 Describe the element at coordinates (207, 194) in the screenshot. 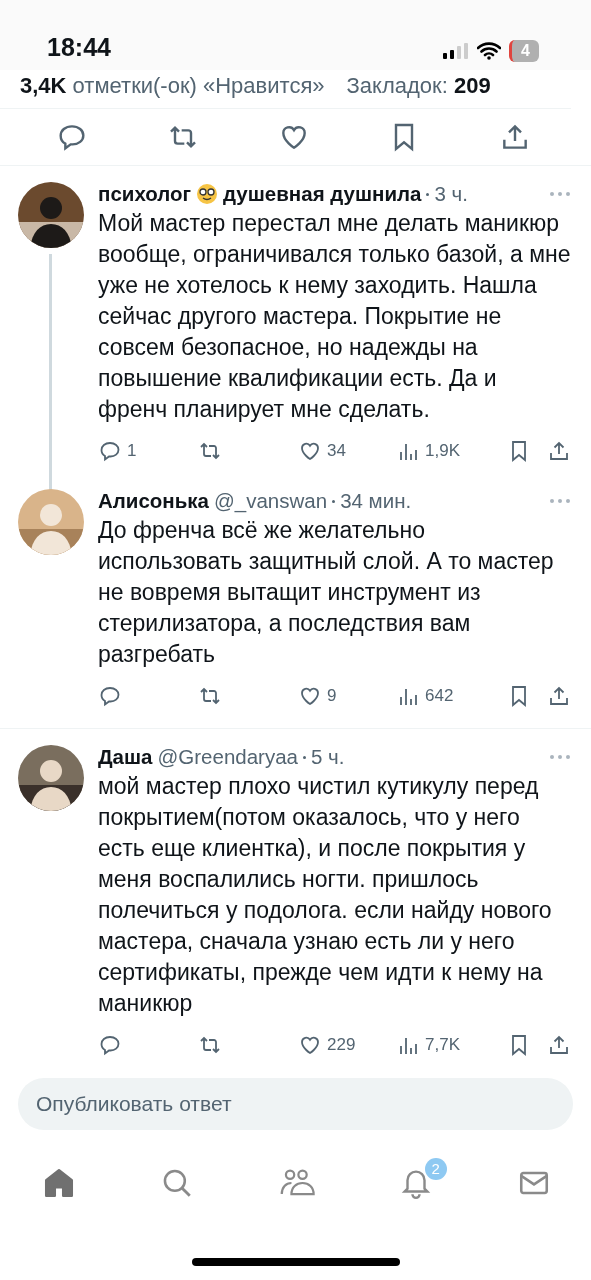

I see `emoji-icon` at that location.